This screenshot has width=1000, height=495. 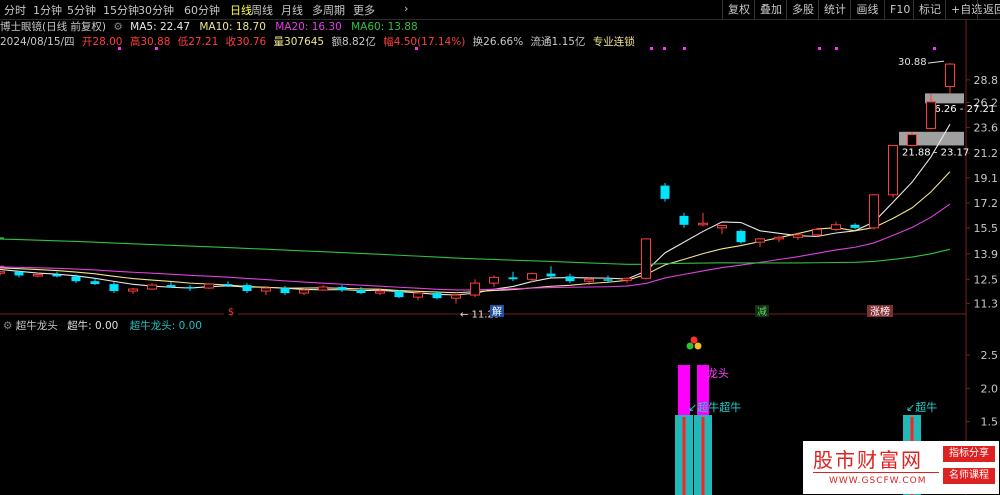 I want to click on vol-label: 量, so click(x=279, y=42).